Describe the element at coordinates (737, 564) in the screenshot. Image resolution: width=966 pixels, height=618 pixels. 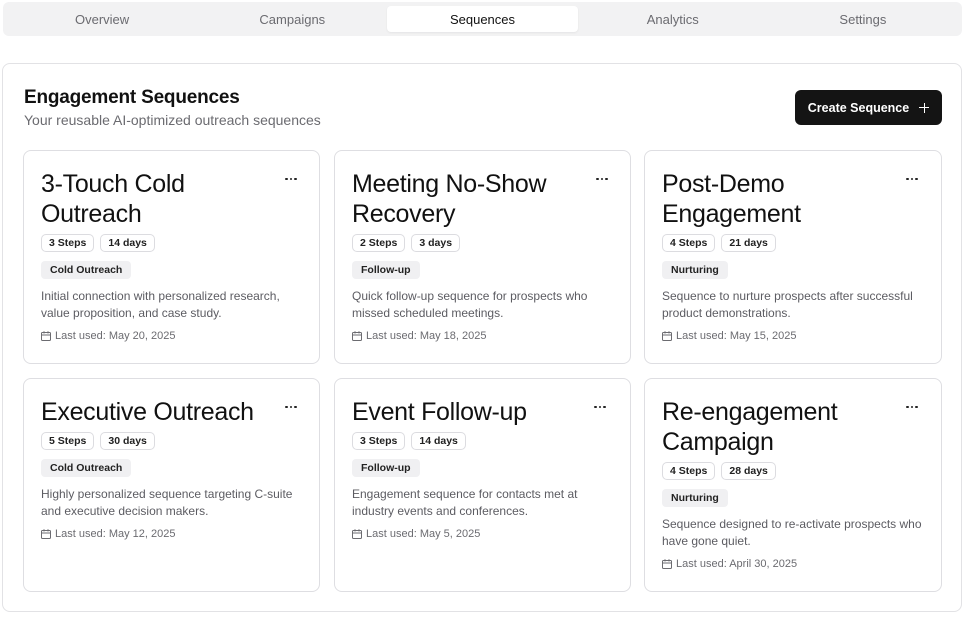
I see `last-used-text: Last used: April 30, 2025` at that location.